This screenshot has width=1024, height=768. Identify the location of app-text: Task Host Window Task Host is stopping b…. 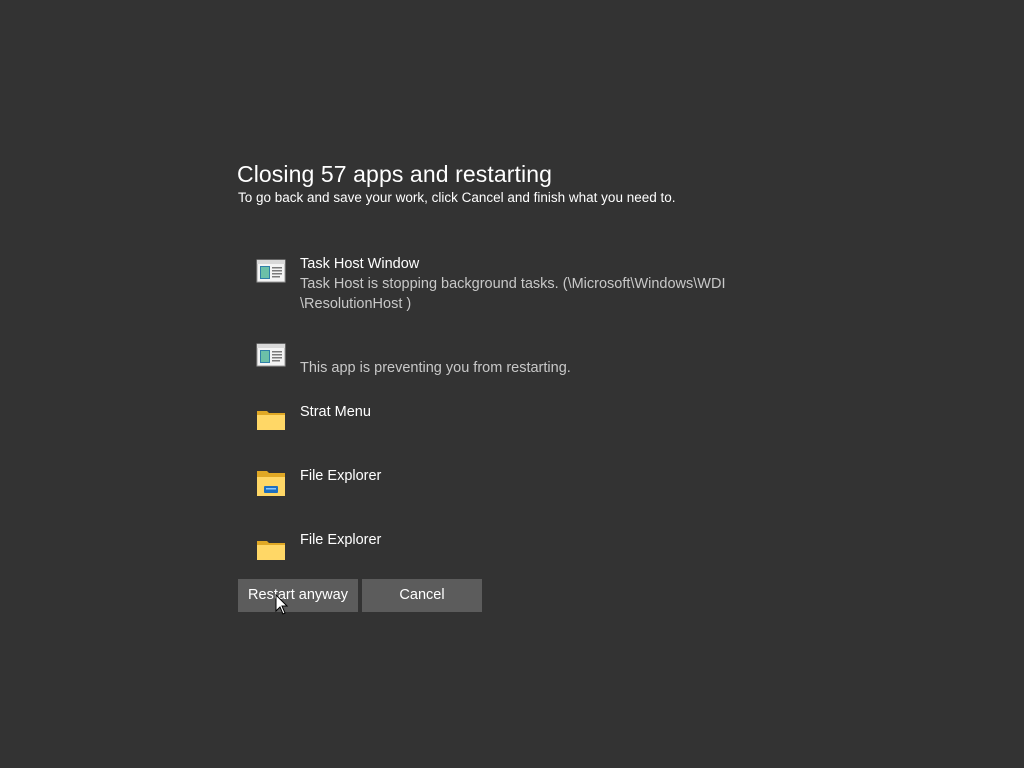
(535, 284).